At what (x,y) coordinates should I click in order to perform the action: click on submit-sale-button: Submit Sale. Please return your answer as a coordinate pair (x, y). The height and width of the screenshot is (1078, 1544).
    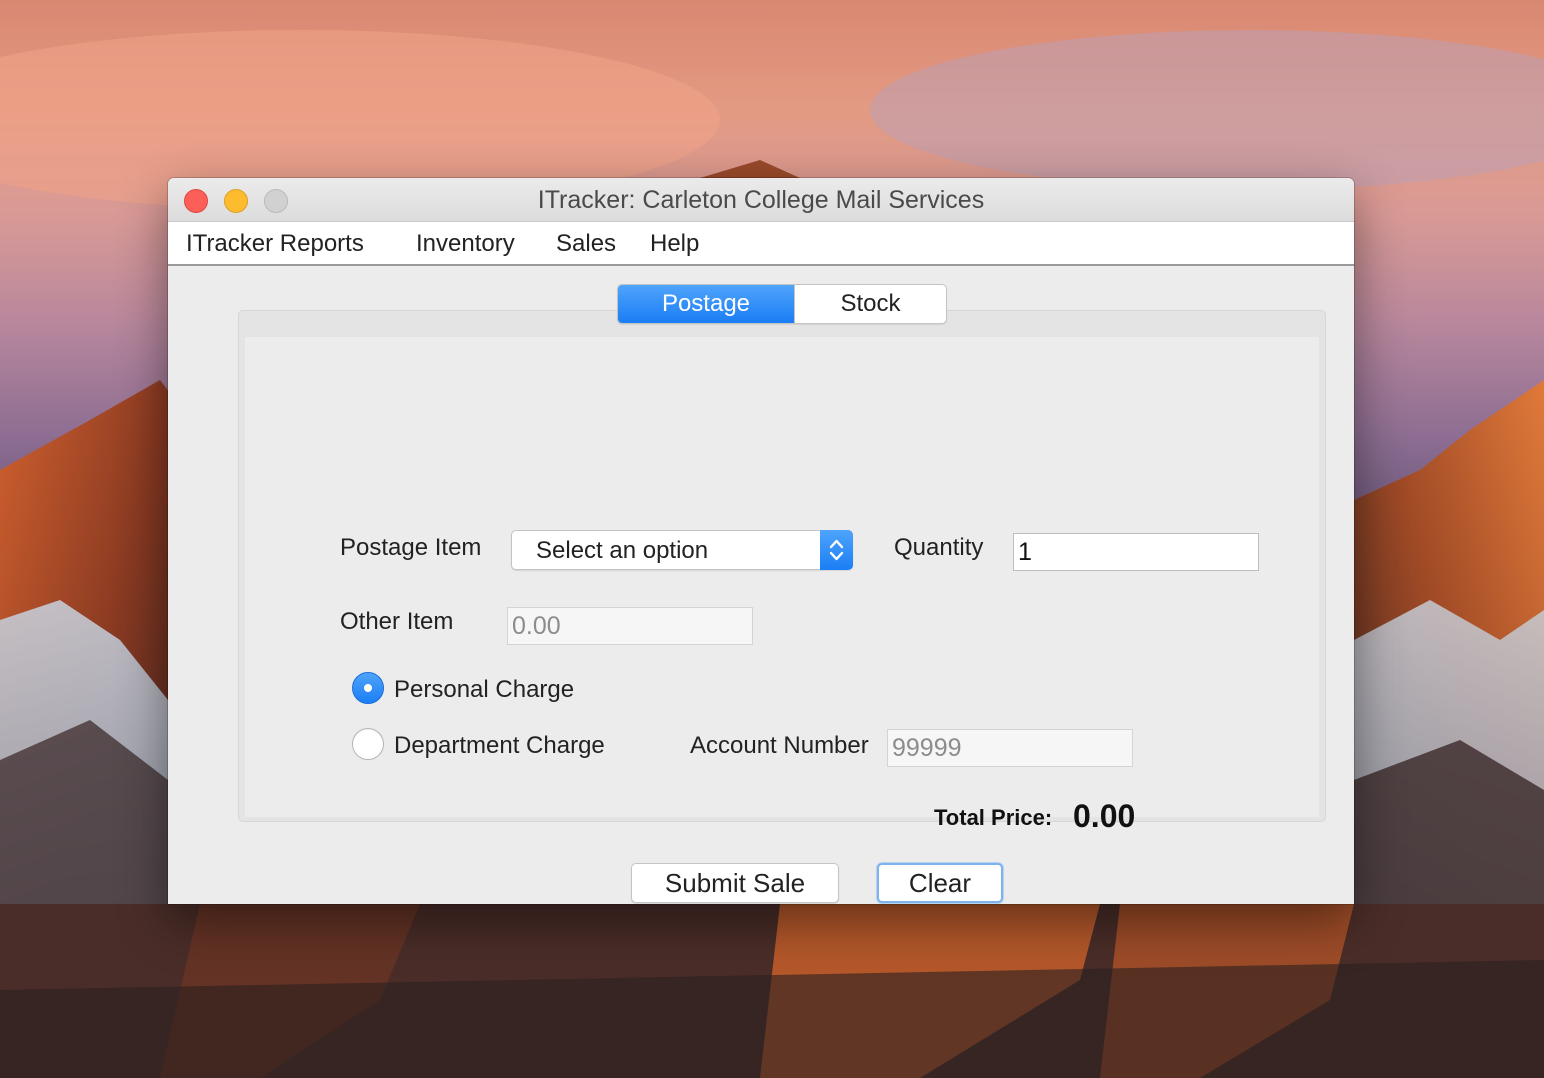
    Looking at the image, I should click on (735, 883).